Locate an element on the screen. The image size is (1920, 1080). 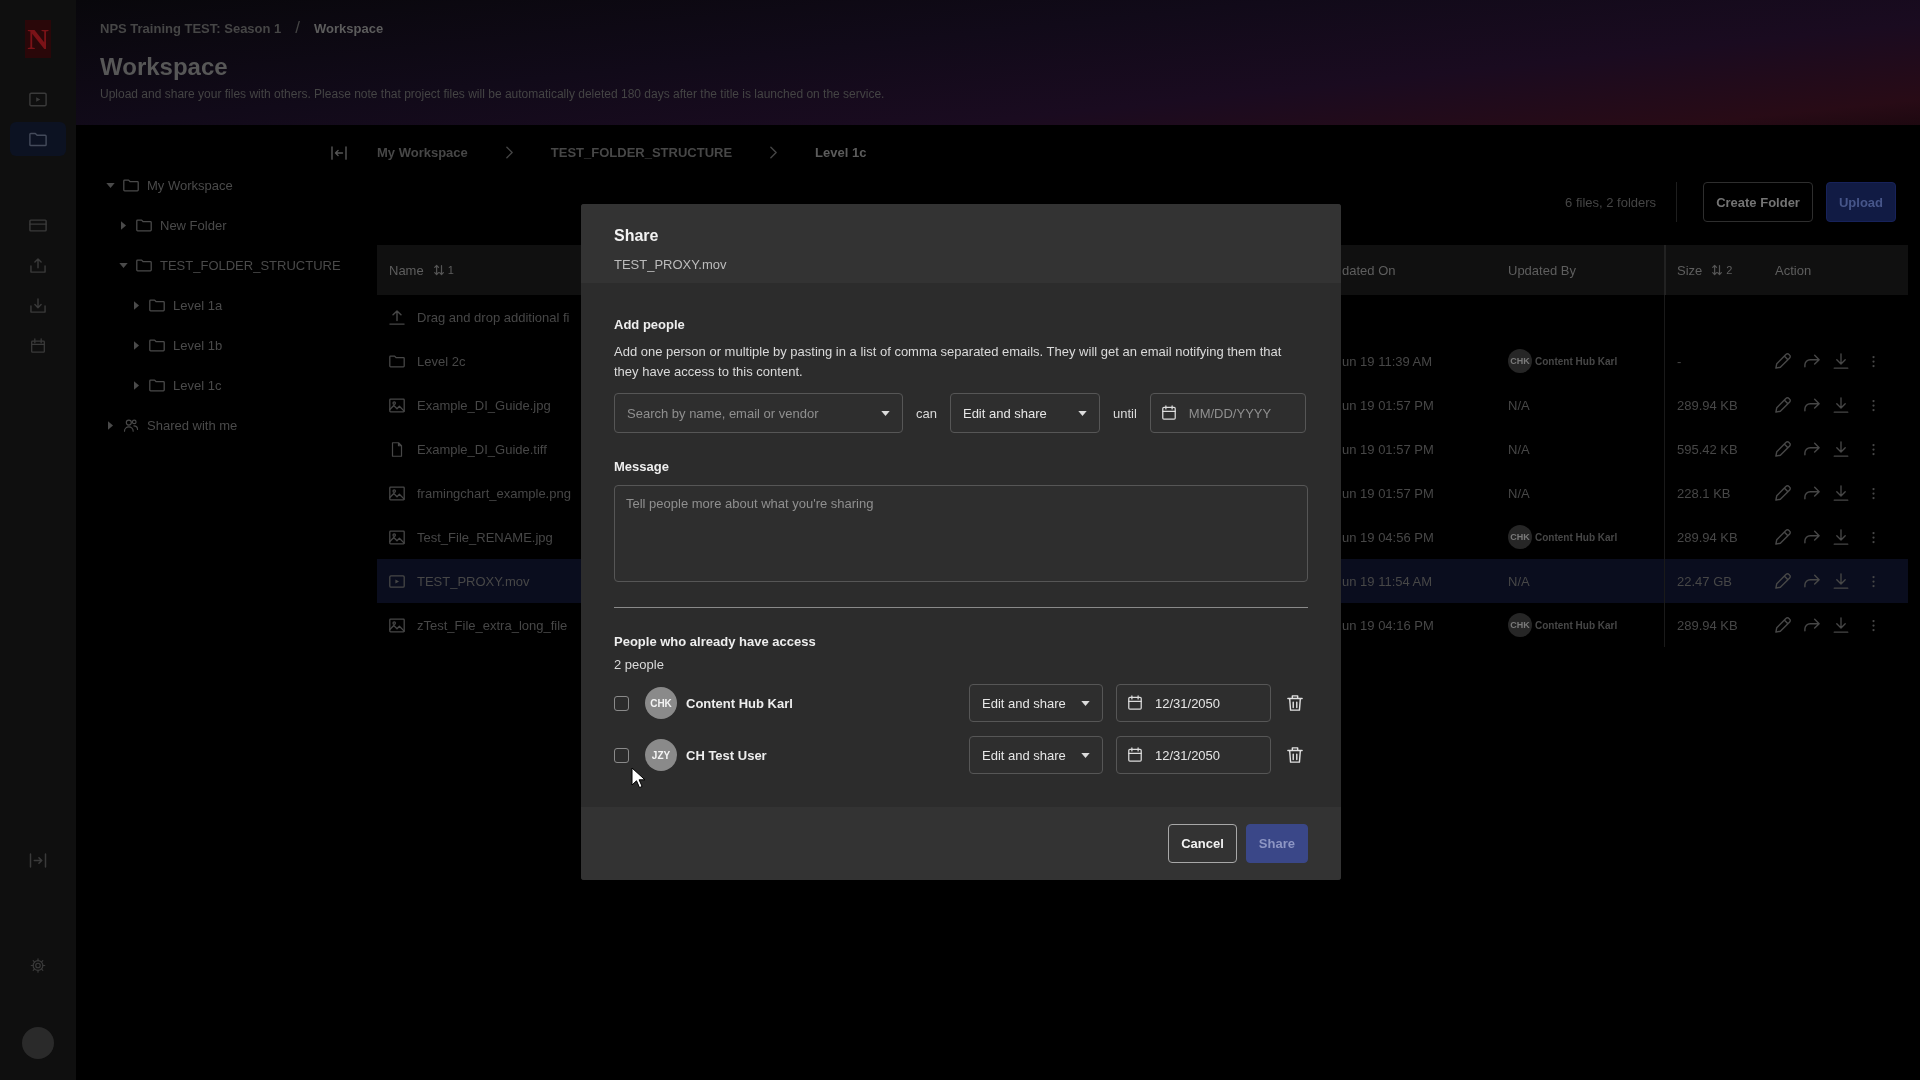
person-name: Content Hub Karl is located at coordinates (740, 703).